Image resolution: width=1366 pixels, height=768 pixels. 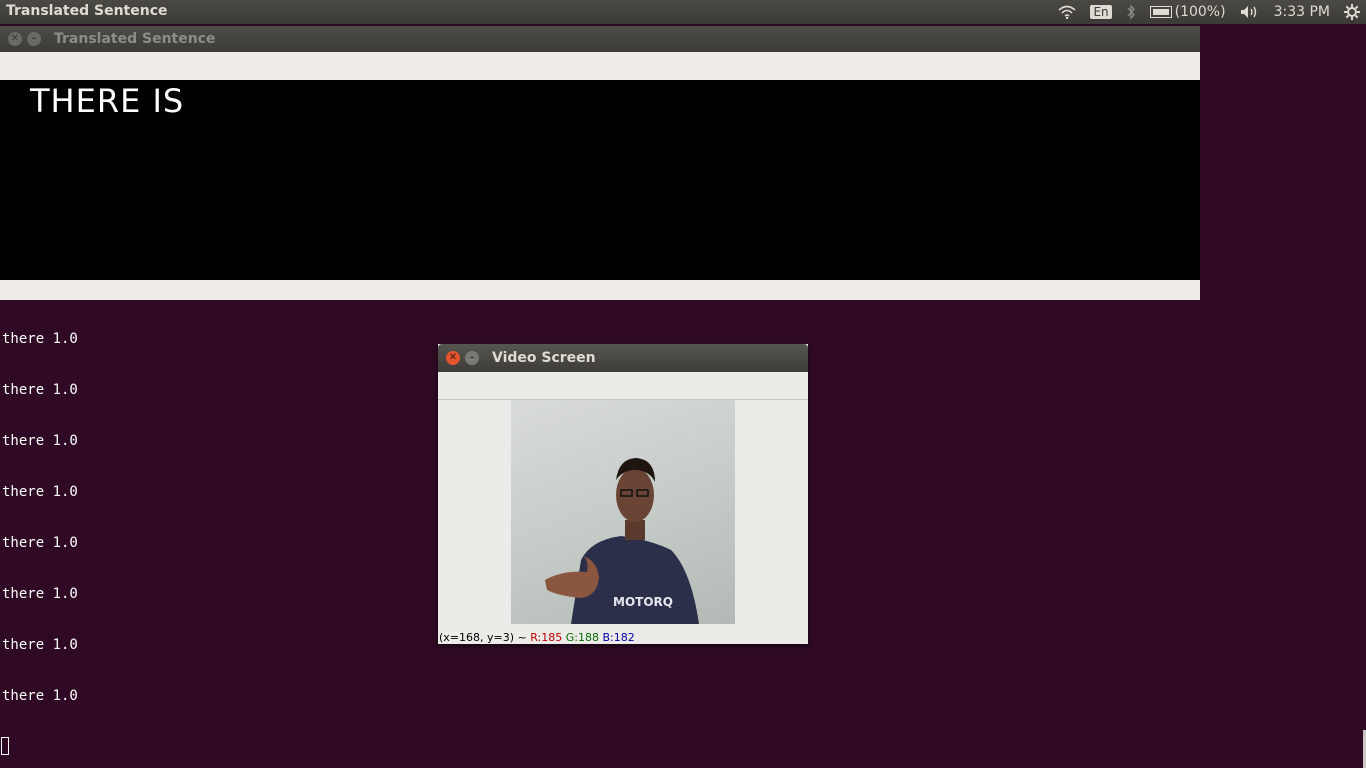 What do you see at coordinates (87, 11) in the screenshot?
I see `active-app-title: Translated Sentence` at bounding box center [87, 11].